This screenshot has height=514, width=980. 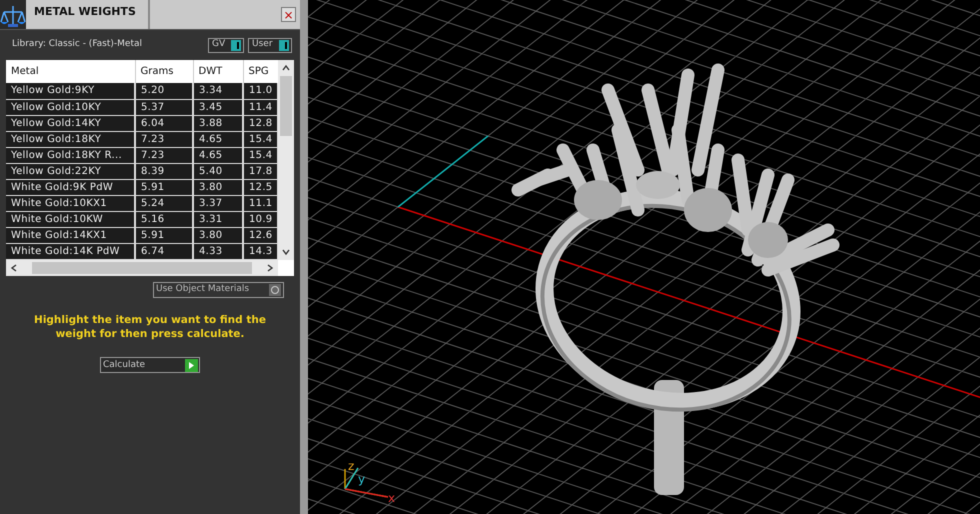 What do you see at coordinates (164, 71) in the screenshot?
I see `column-header: Grams` at bounding box center [164, 71].